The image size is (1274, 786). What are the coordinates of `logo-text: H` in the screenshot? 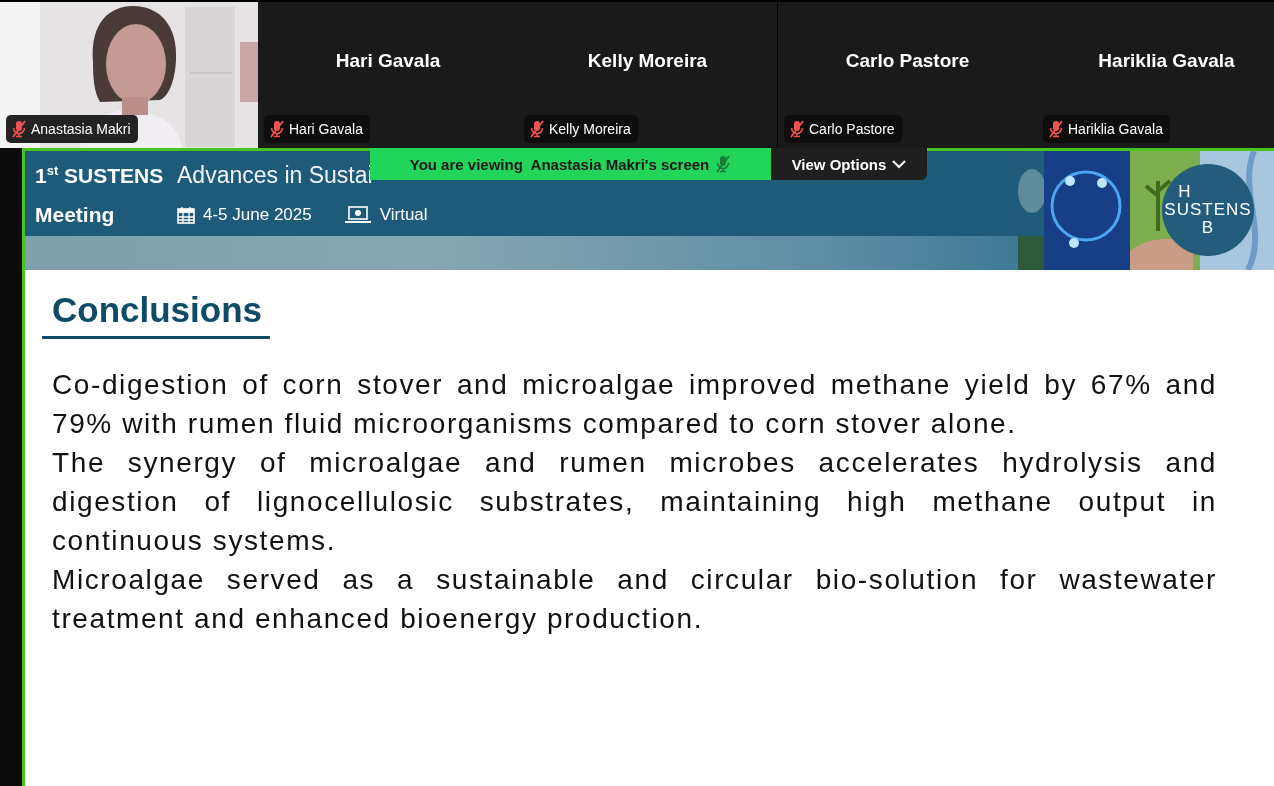 It's located at (1185, 192).